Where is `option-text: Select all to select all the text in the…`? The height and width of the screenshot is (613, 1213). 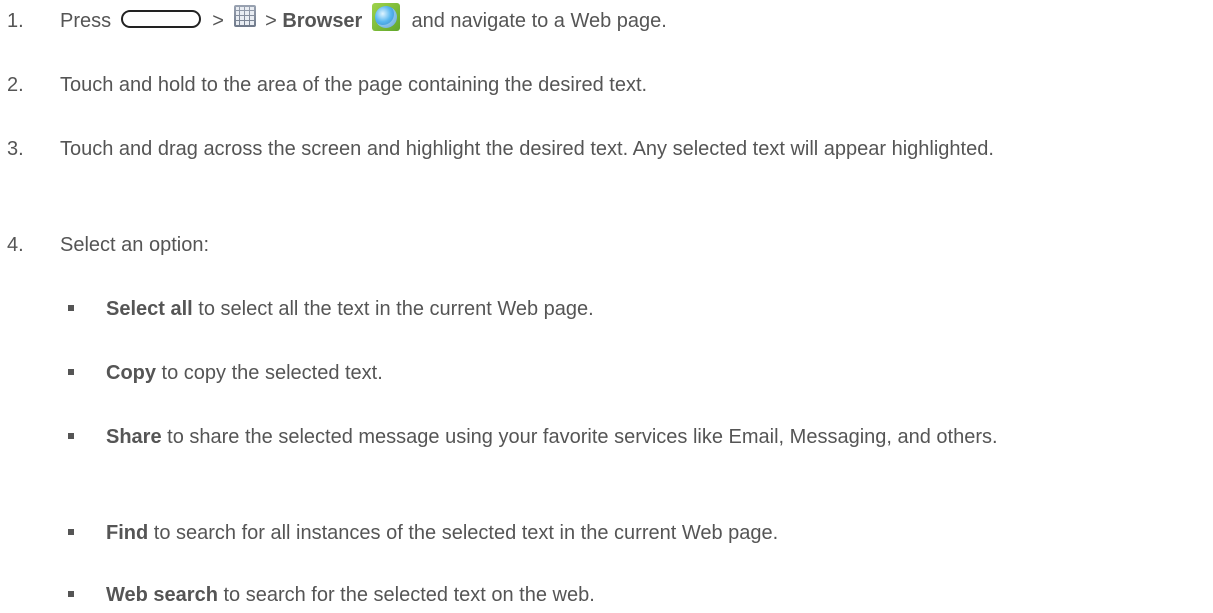 option-text: Select all to select all the text in the… is located at coordinates (646, 309).